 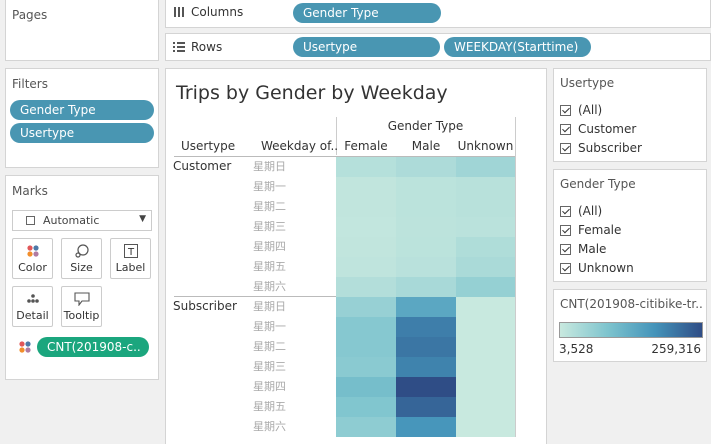 I want to click on label-icon: T, so click(x=130, y=251).